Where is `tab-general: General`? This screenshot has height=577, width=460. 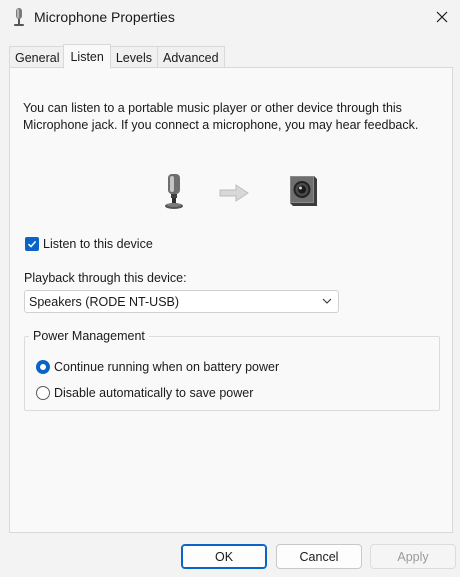
tab-general: General is located at coordinates (37, 57).